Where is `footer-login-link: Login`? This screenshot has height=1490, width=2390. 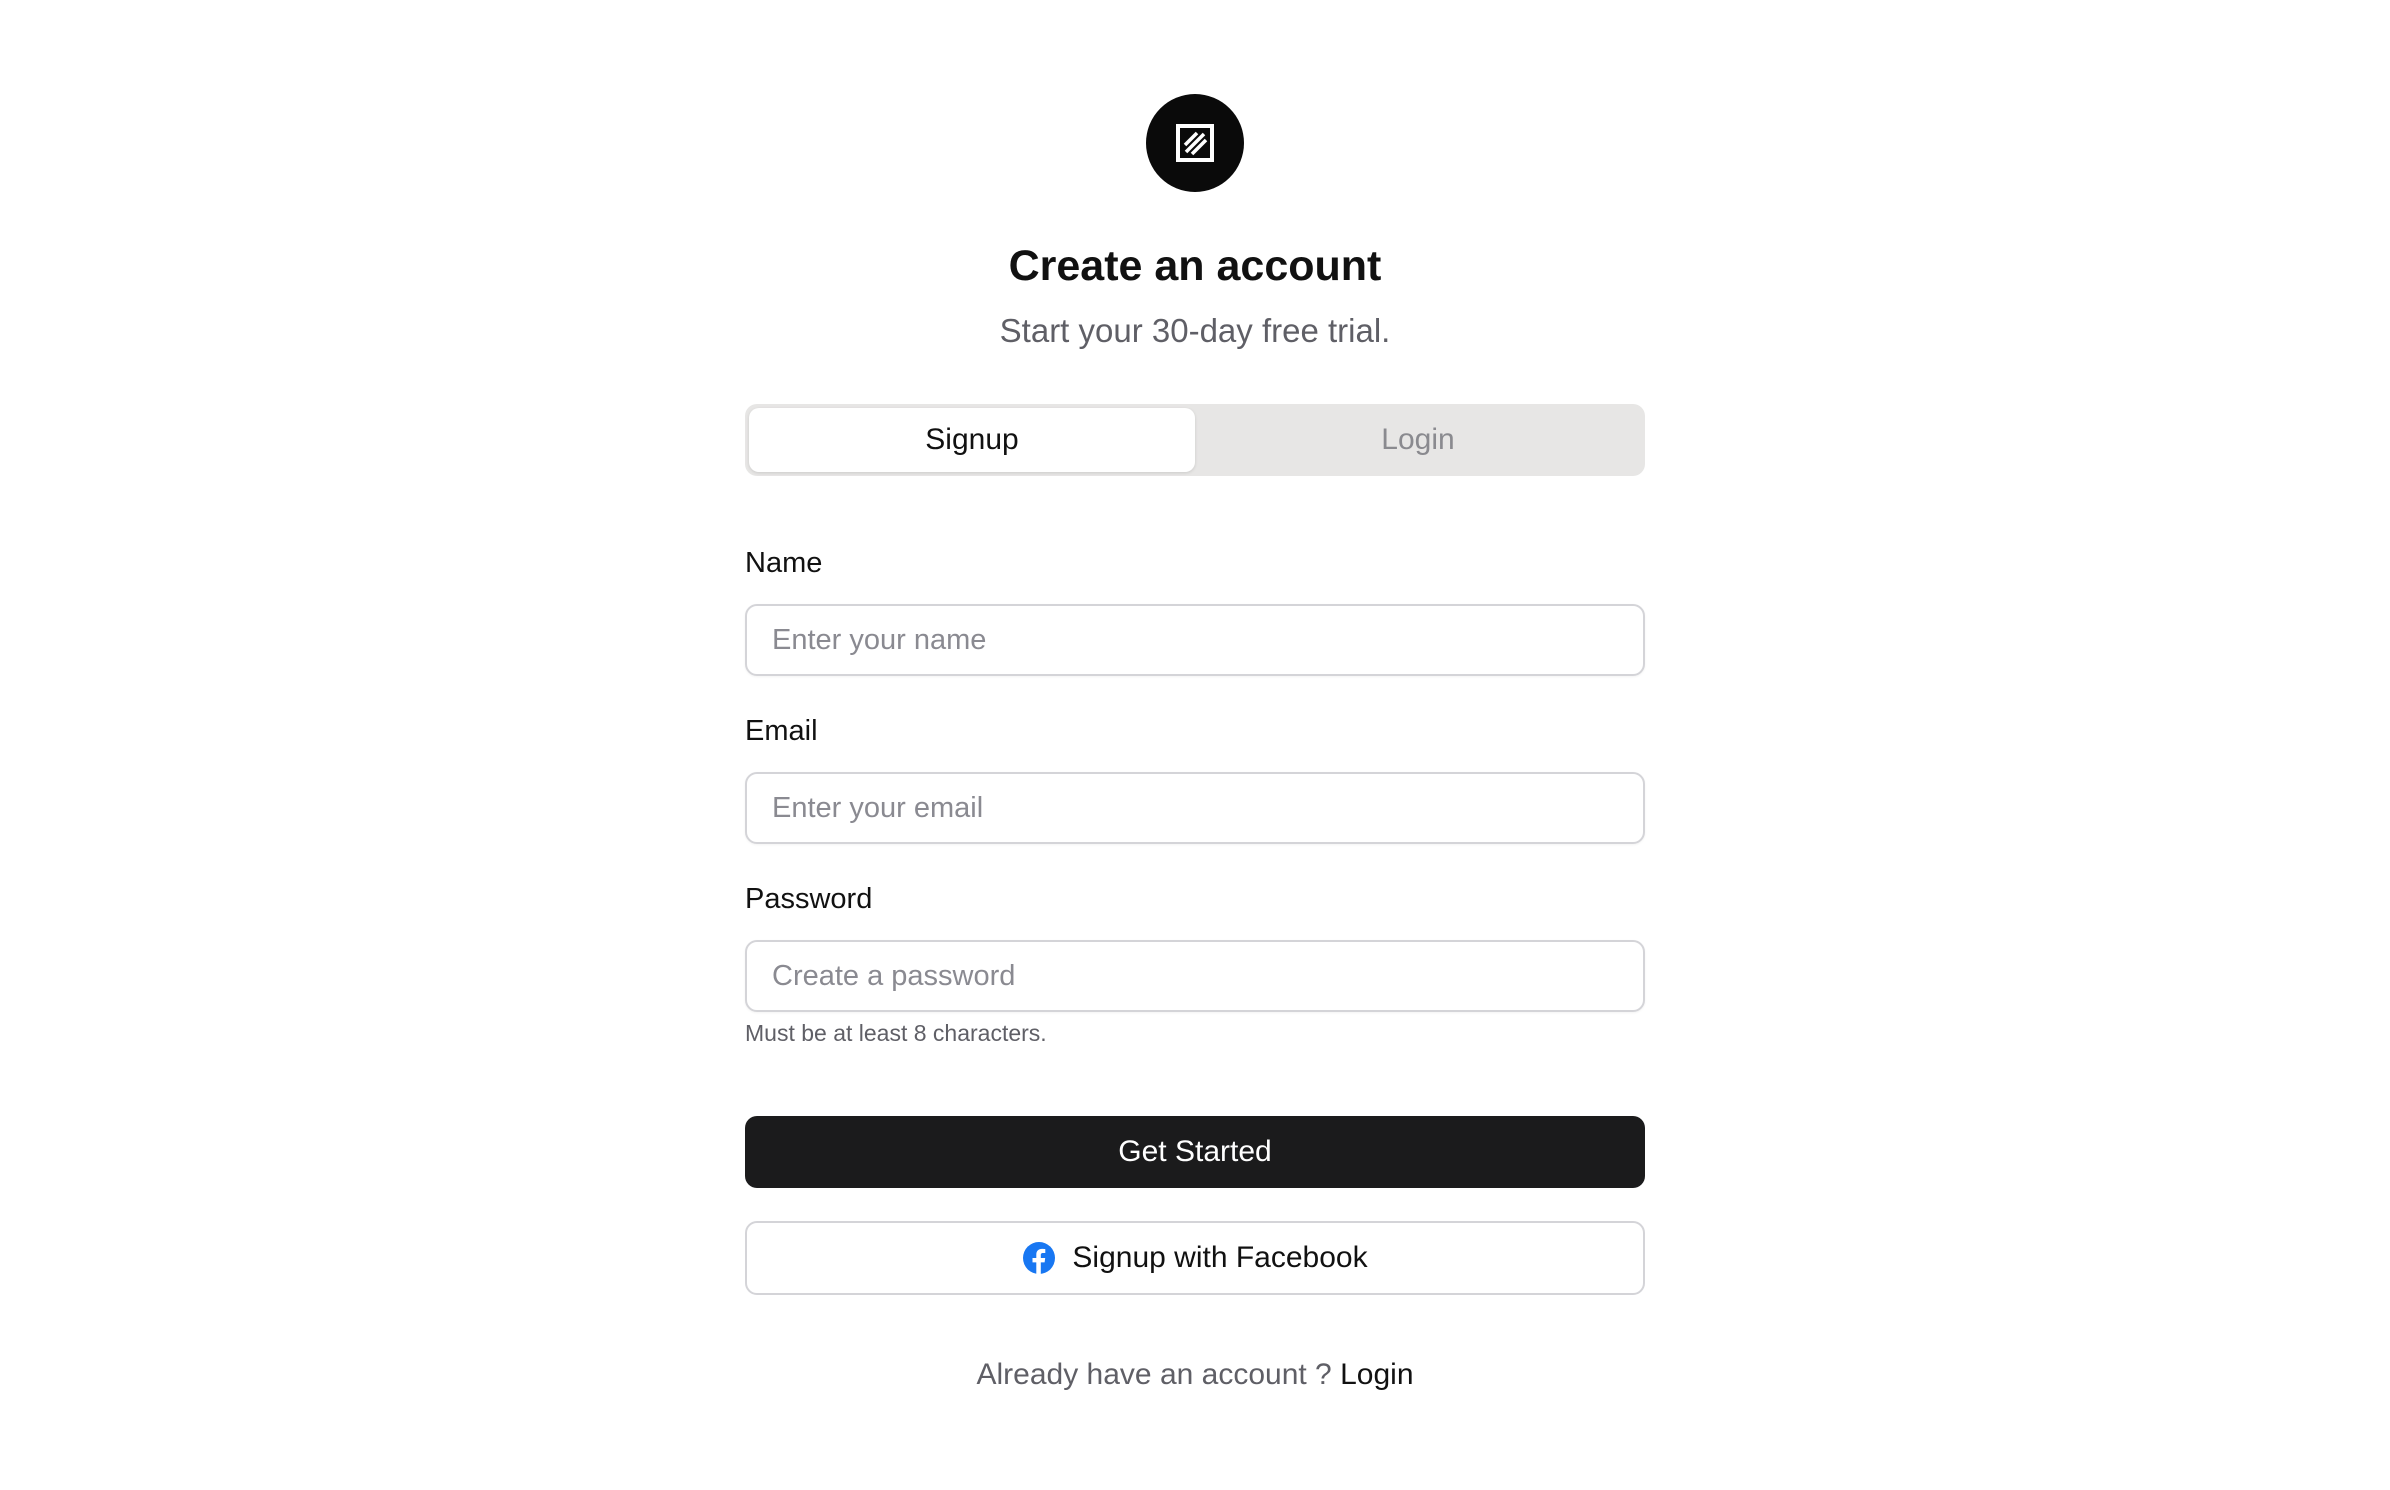 footer-login-link: Login is located at coordinates (1376, 1374).